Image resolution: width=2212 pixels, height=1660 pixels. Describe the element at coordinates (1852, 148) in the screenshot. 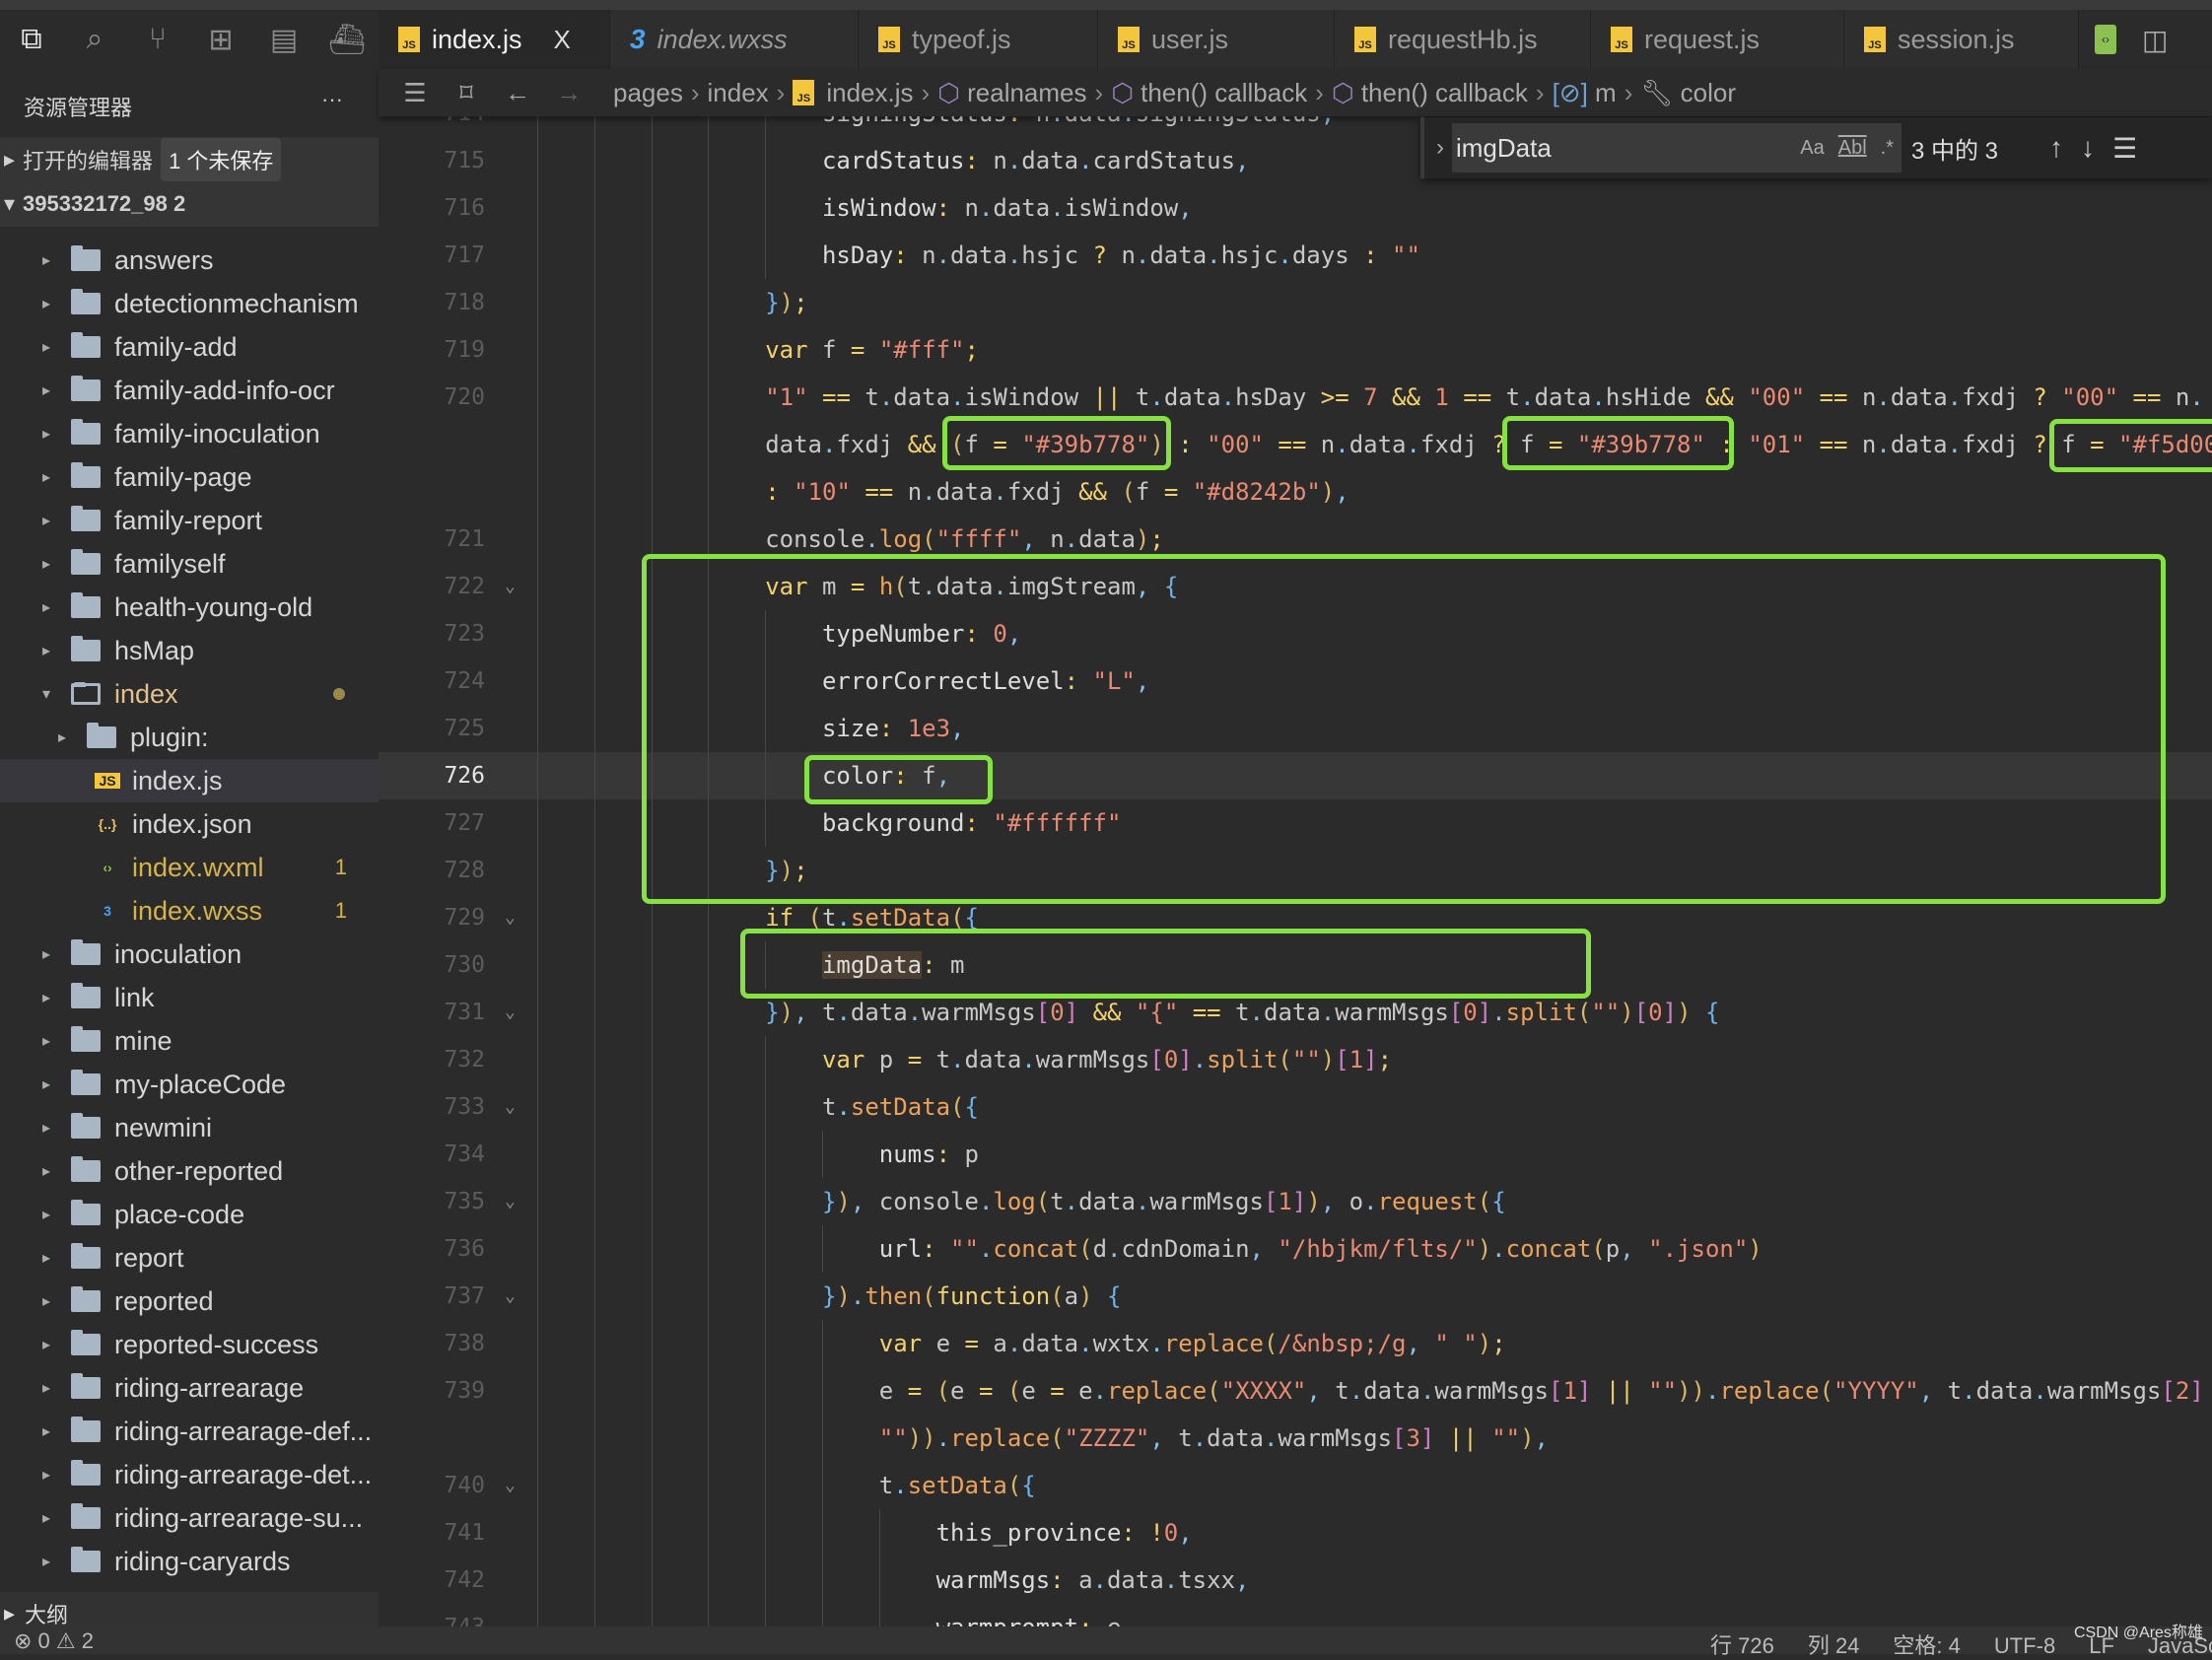

I see `whole-word-toggle: Abl` at that location.